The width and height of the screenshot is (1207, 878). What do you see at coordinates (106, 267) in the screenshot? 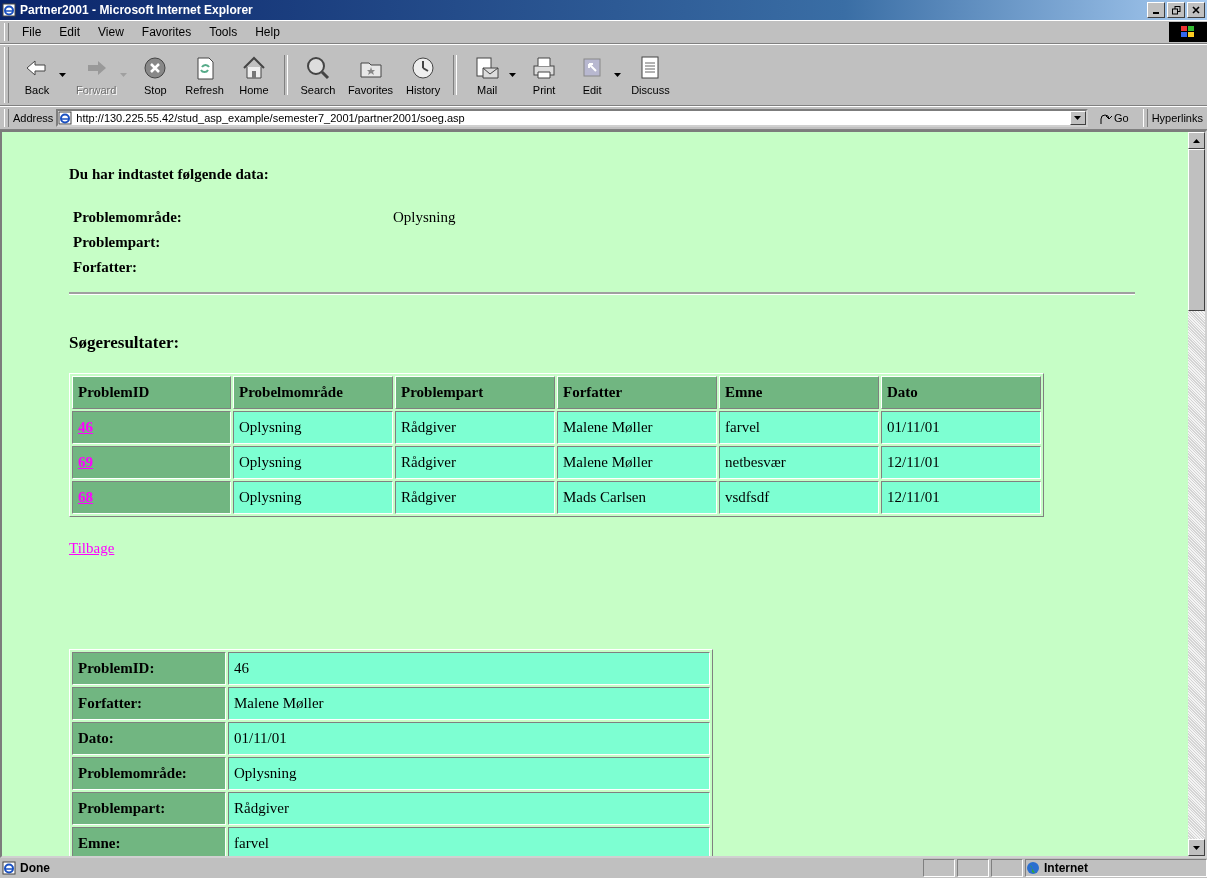
I see `field-label: Forfatter:` at bounding box center [106, 267].